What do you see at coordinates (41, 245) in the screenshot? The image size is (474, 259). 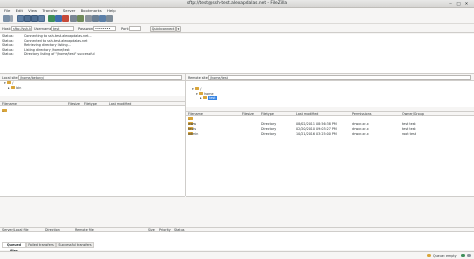 I see `tab-failed-transfers: Failed transfers` at bounding box center [41, 245].